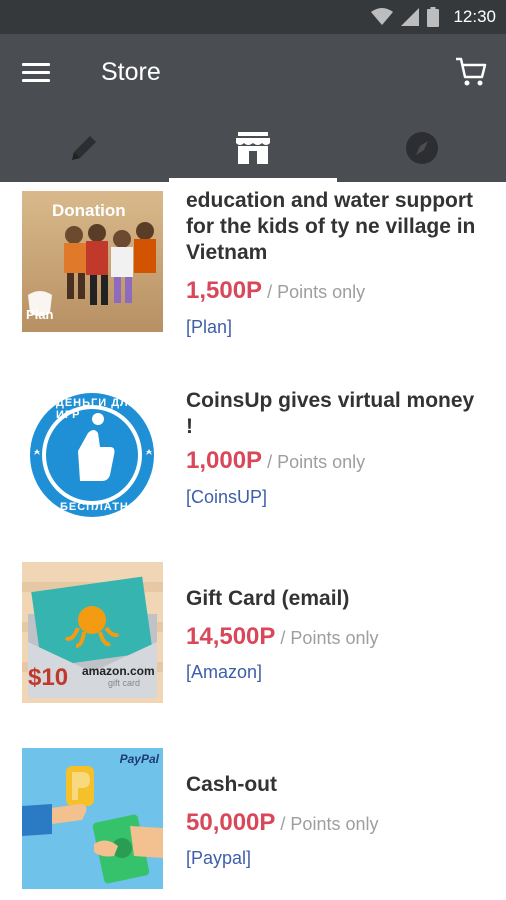 Image resolution: width=506 pixels, height=900 pixels. Describe the element at coordinates (253, 74) in the screenshot. I see `app-bar: Store` at that location.